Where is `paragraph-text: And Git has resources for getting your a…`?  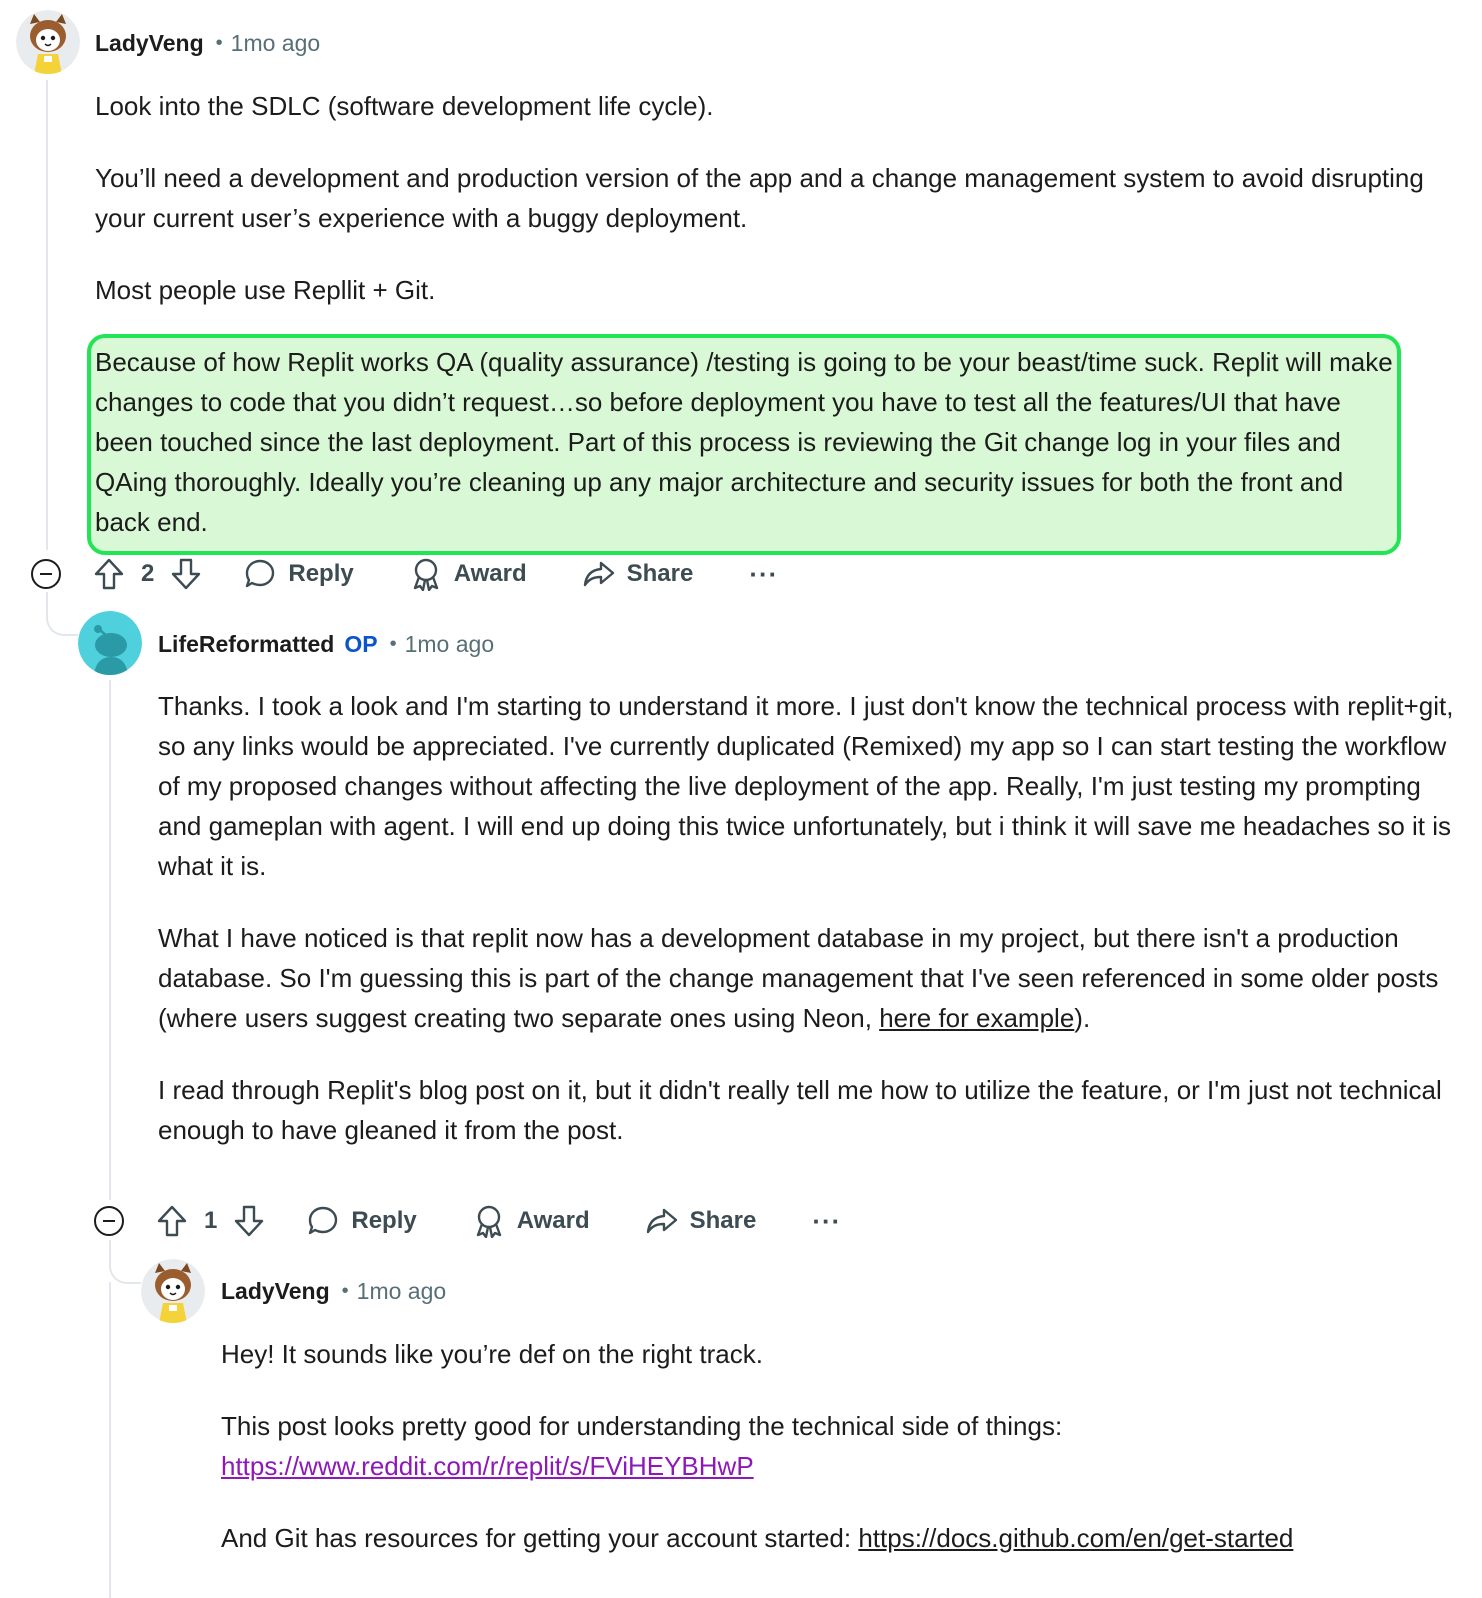 paragraph-text: And Git has resources for getting your a… is located at coordinates (540, 1538).